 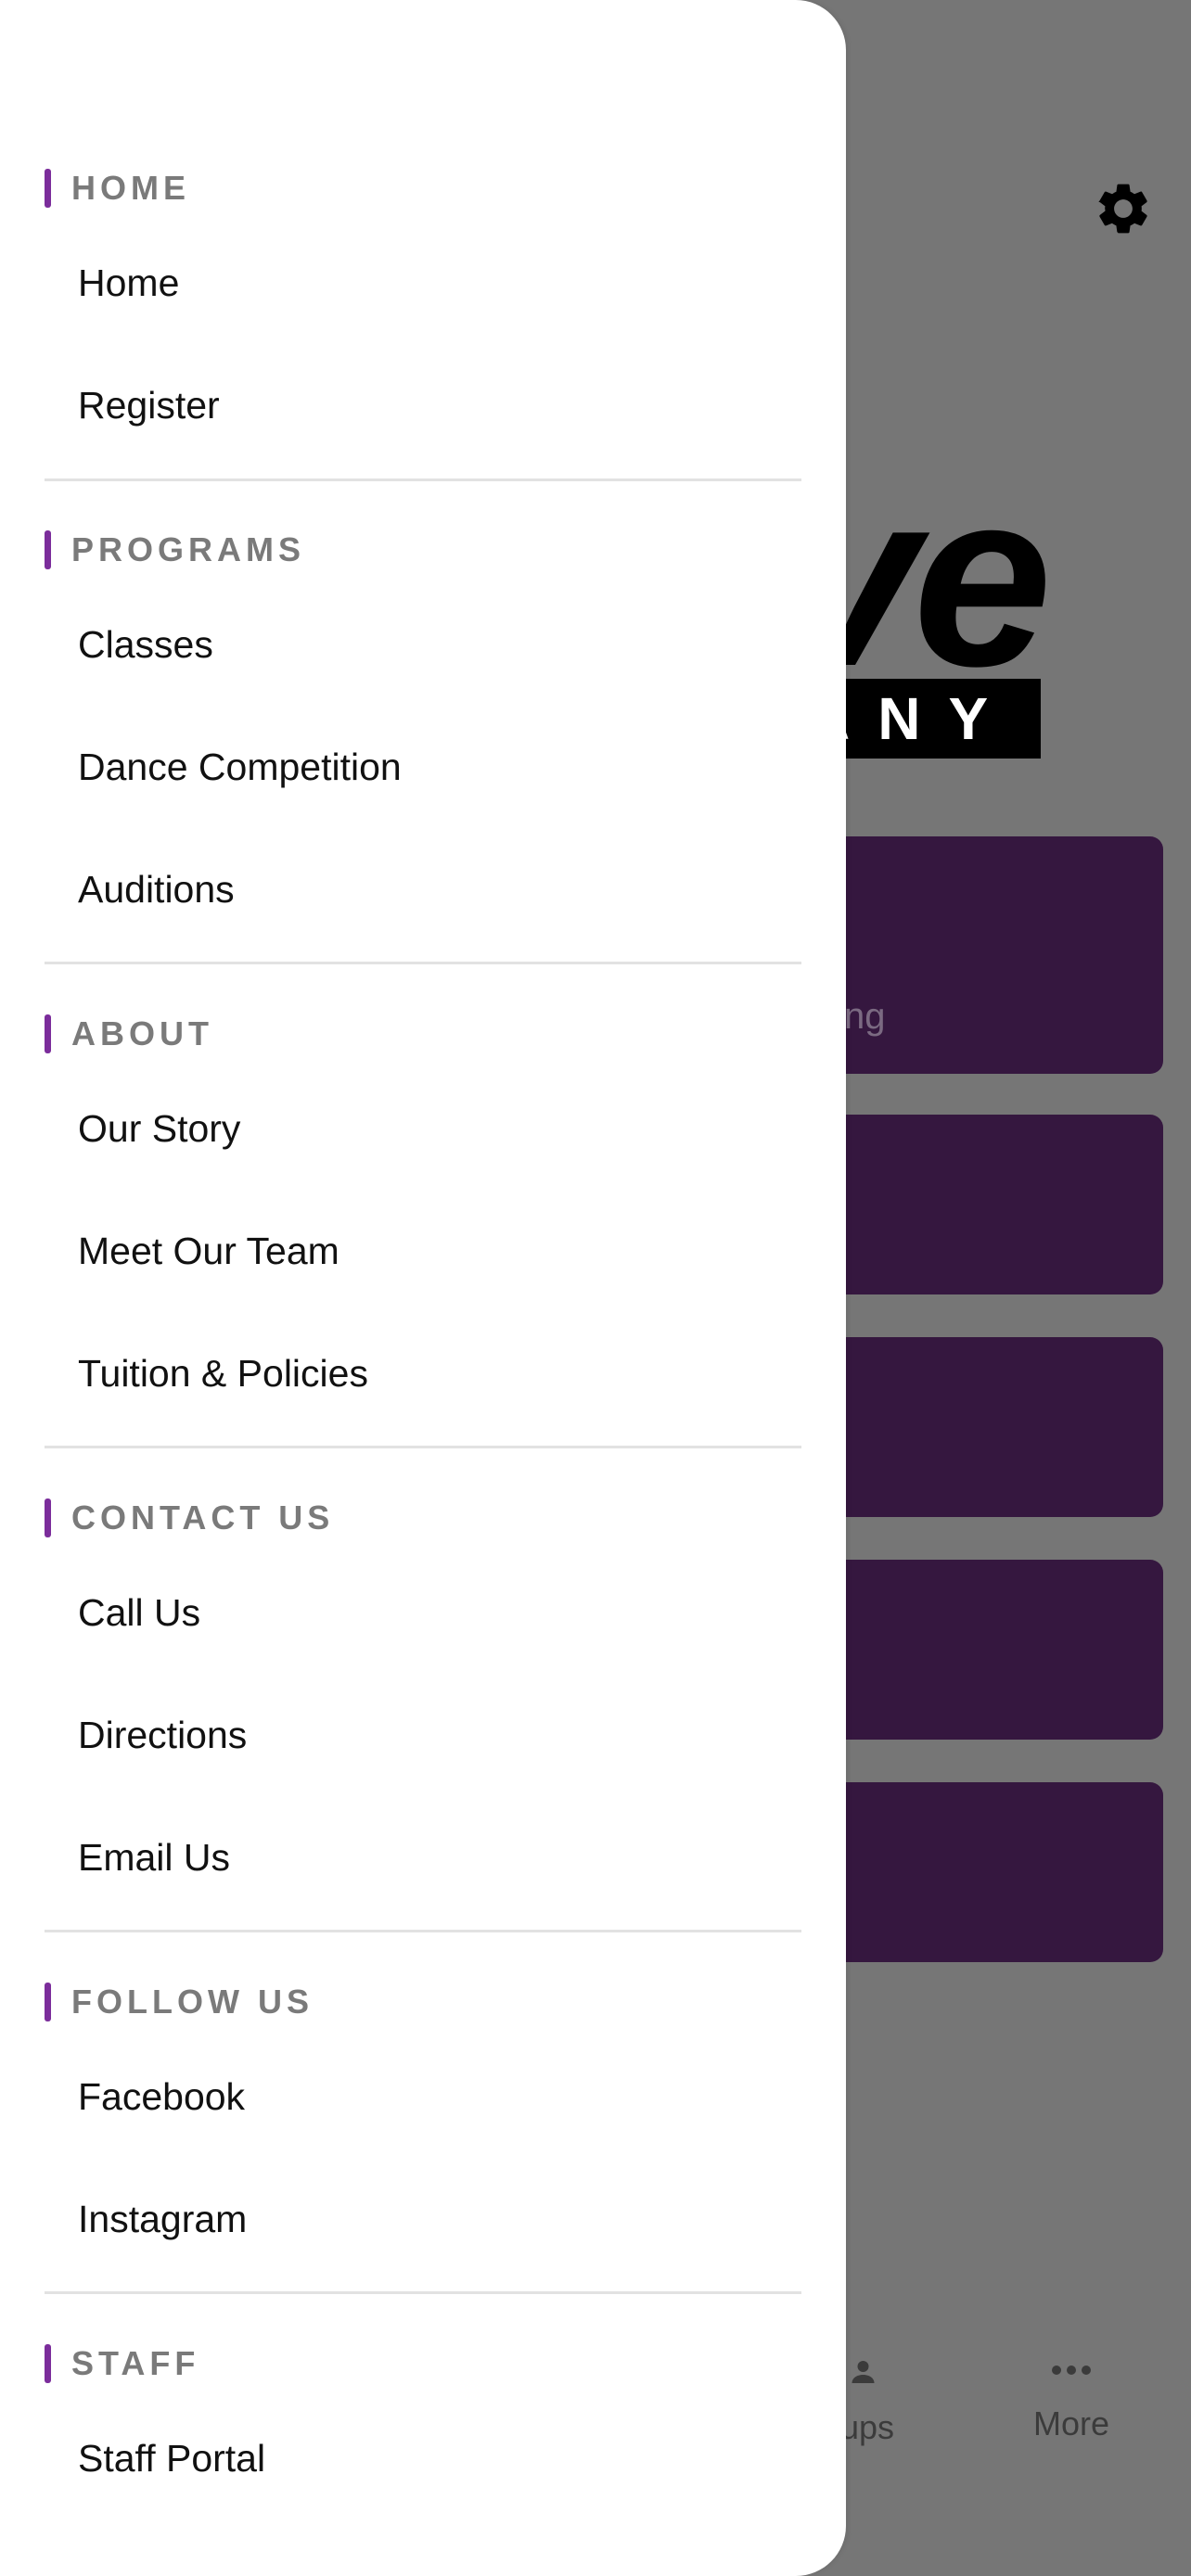 I want to click on menu-item-our-story: Our Story, so click(x=159, y=1129).